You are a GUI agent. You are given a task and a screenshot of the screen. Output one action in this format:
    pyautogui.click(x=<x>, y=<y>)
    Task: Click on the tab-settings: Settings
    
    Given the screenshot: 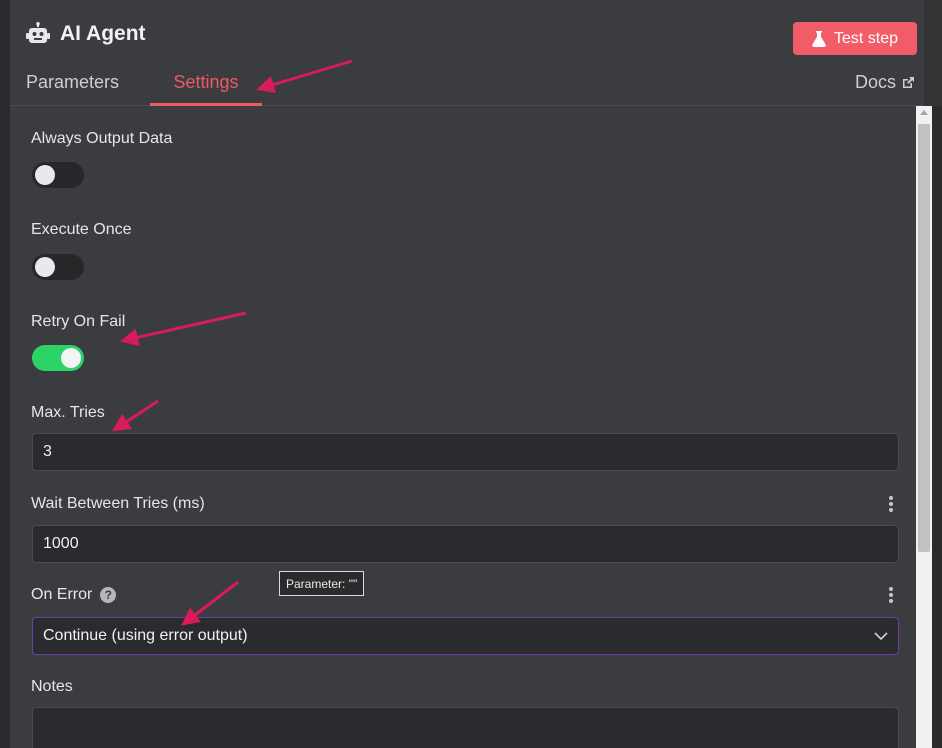 What is the action you would take?
    pyautogui.click(x=206, y=89)
    